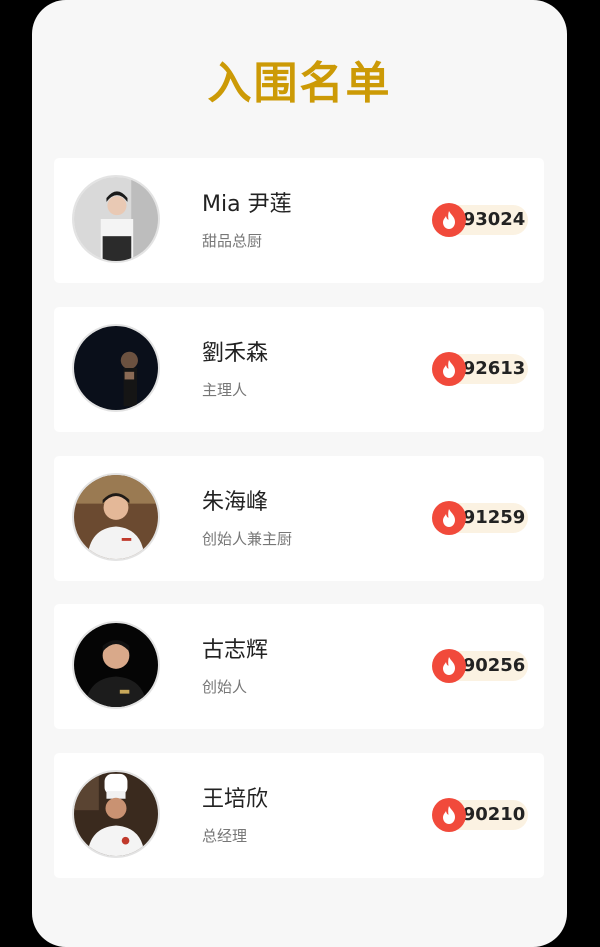 The image size is (600, 947). What do you see at coordinates (225, 390) in the screenshot?
I see `candidate-role: 主理人` at bounding box center [225, 390].